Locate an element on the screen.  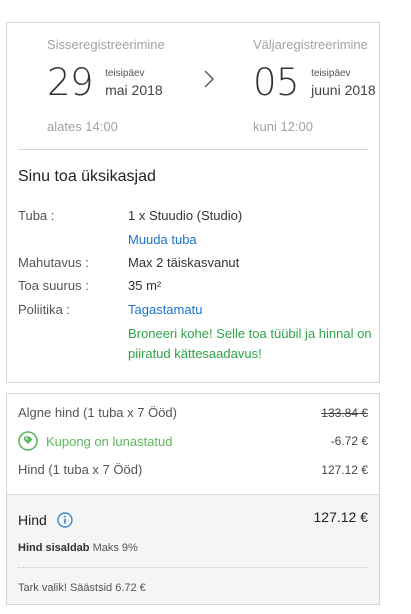
room-size-value: 35 m² is located at coordinates (145, 285).